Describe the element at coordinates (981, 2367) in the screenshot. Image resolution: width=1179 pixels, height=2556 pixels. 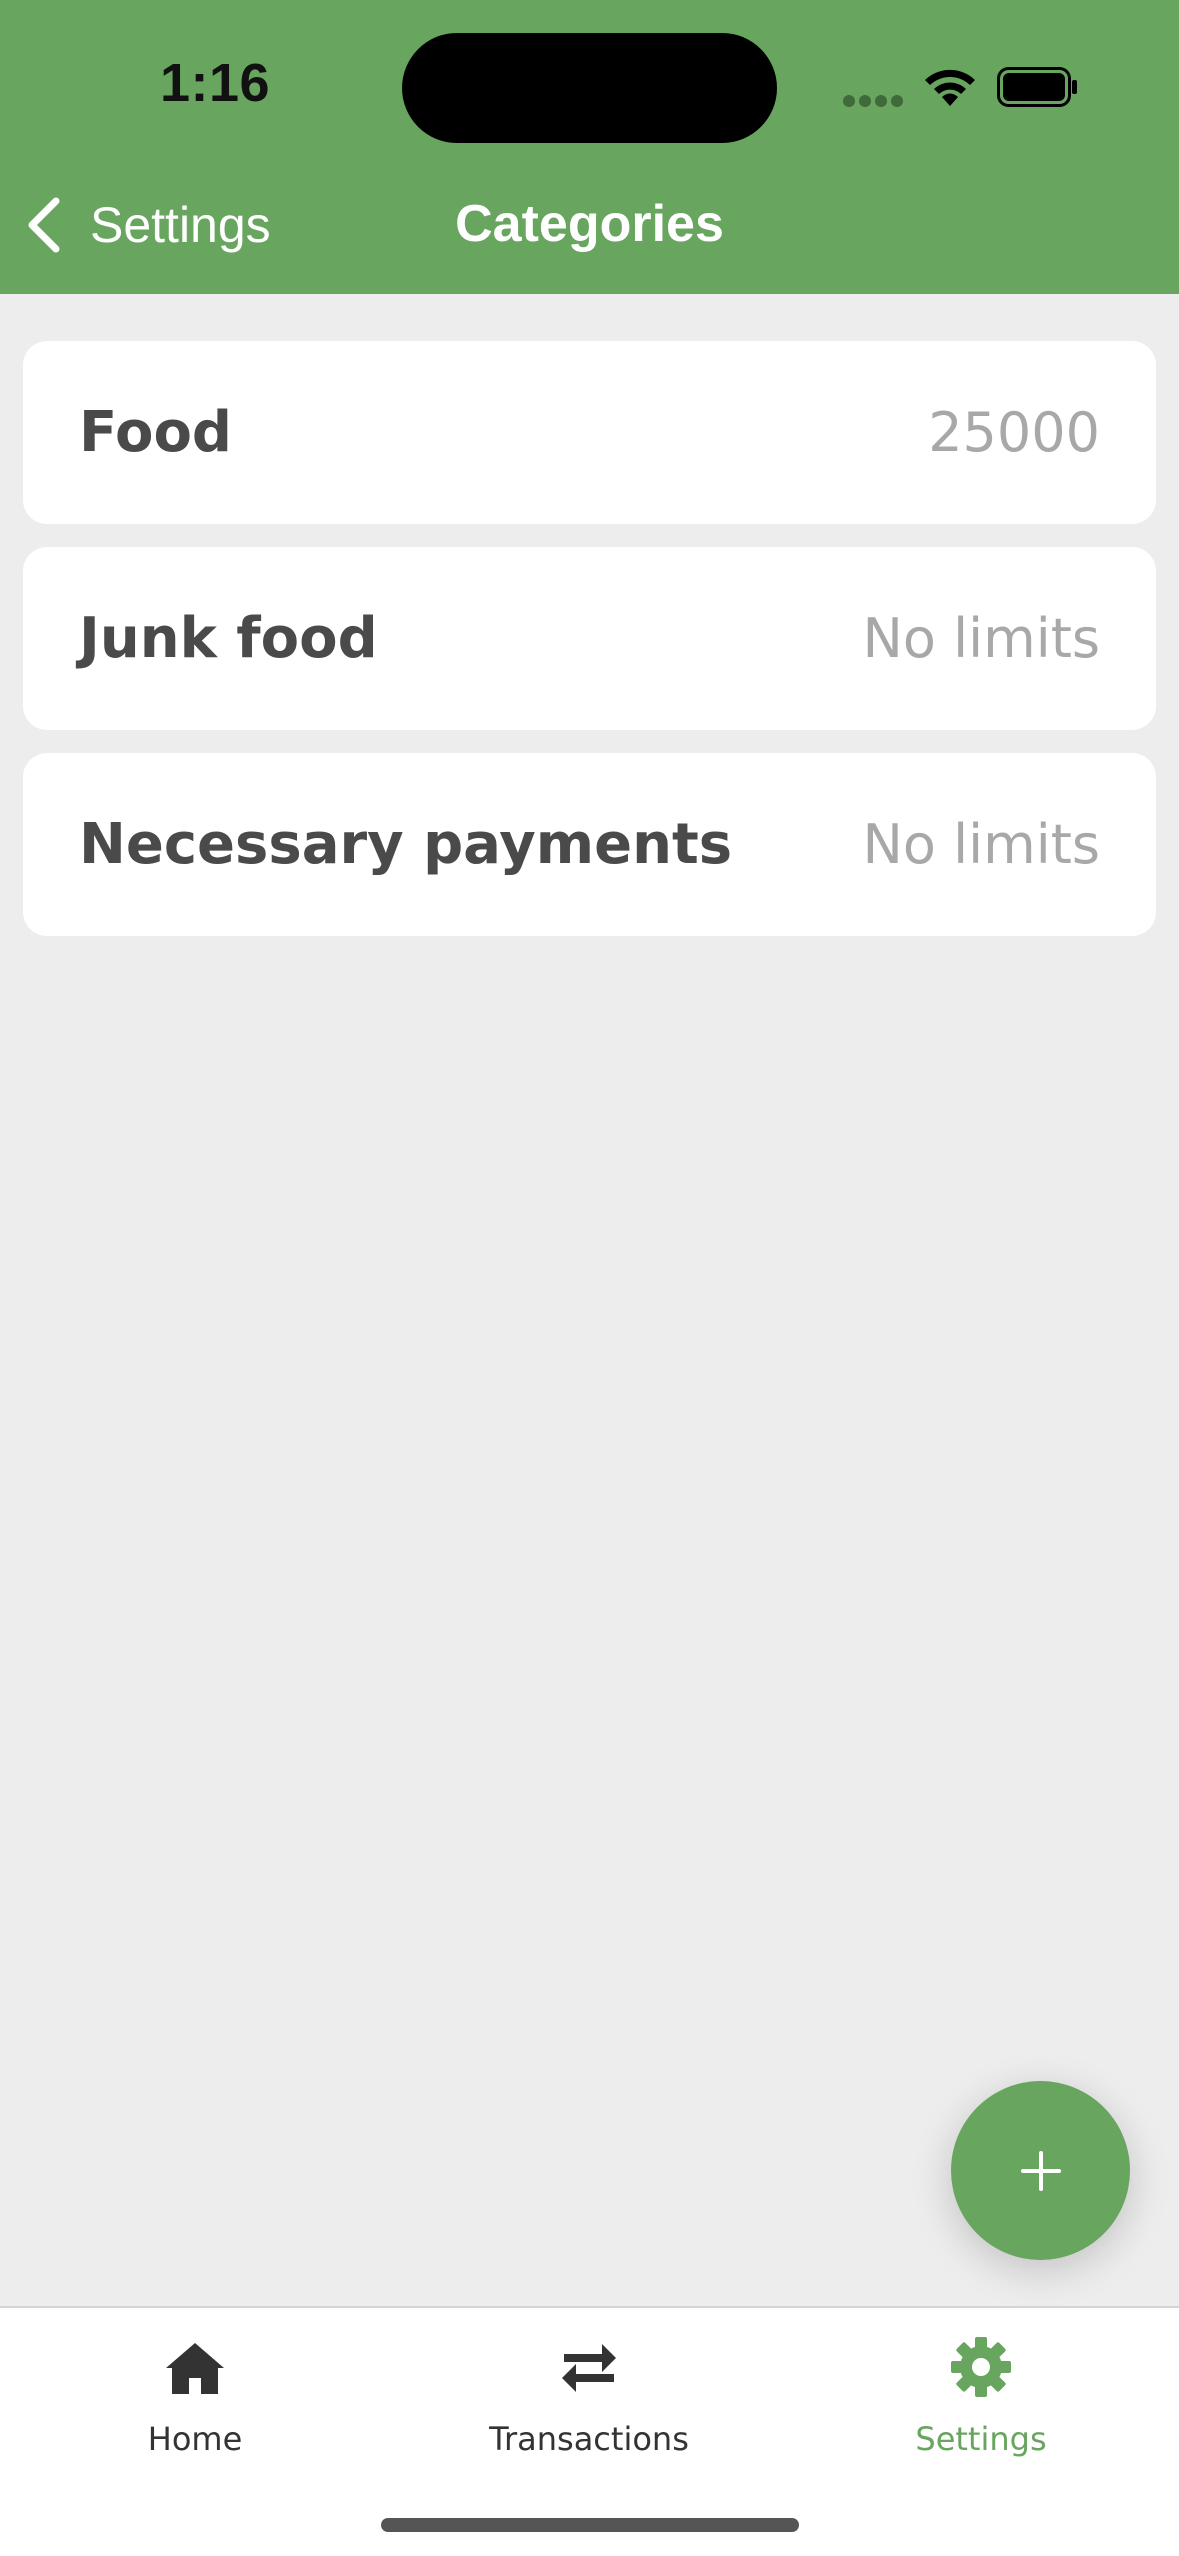
I see `gear-icon` at that location.